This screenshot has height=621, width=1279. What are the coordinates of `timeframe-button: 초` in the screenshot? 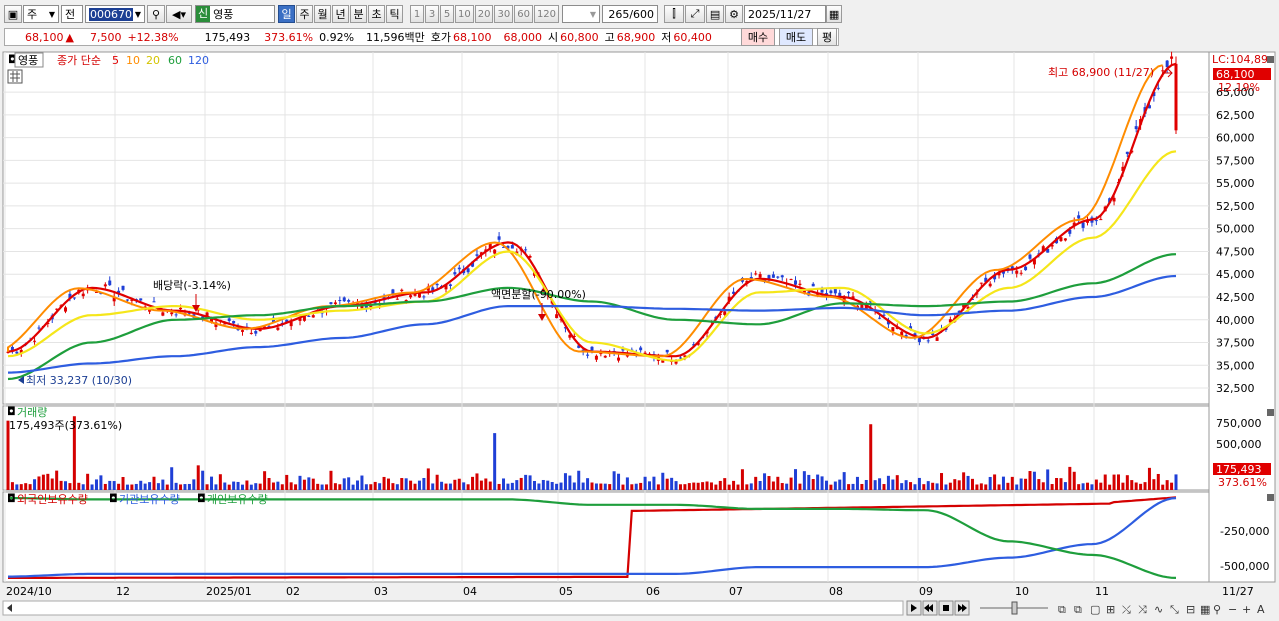 It's located at (376, 14).